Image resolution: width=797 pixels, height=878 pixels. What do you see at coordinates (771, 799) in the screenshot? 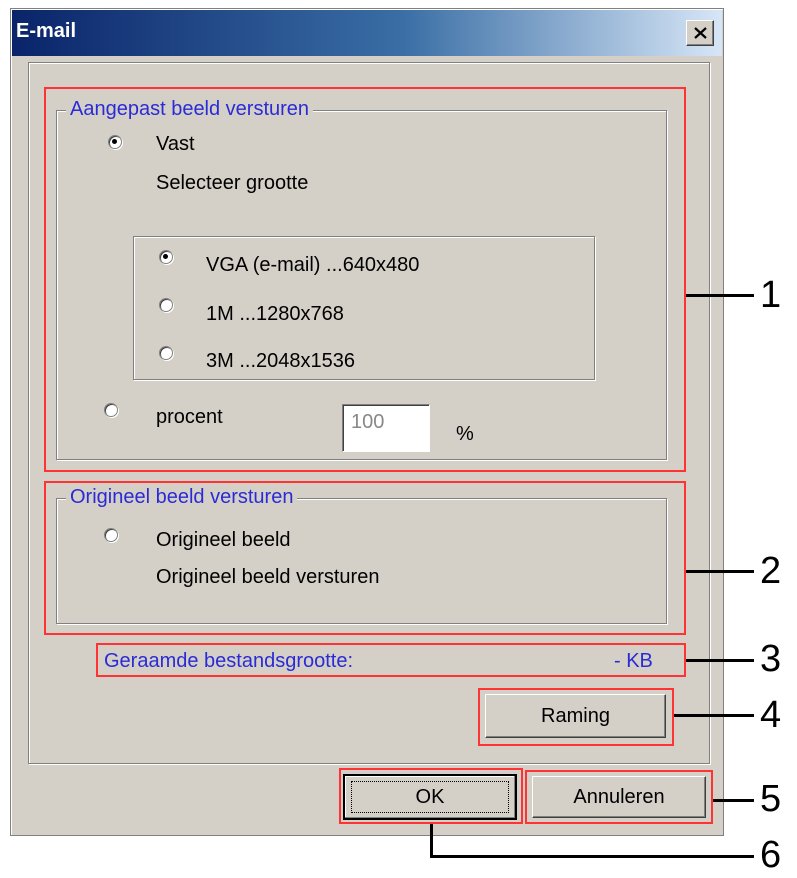
I see `callout-5: 5` at bounding box center [771, 799].